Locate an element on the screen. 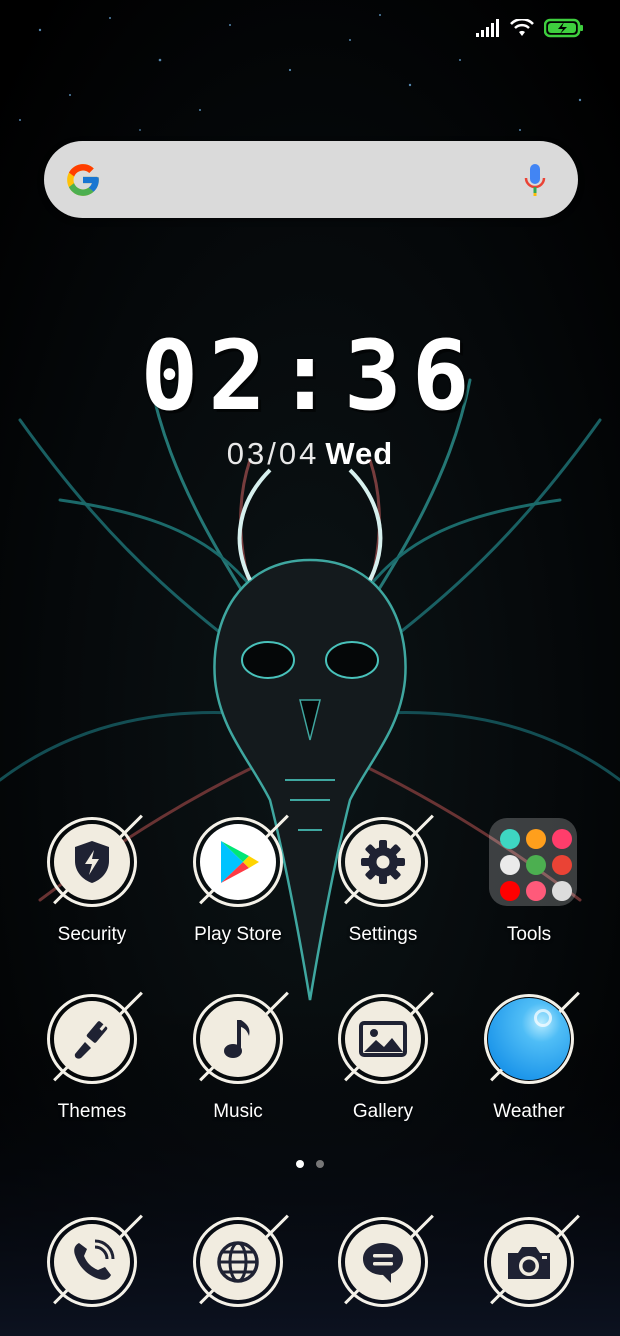  camera-icon is located at coordinates (529, 1263).